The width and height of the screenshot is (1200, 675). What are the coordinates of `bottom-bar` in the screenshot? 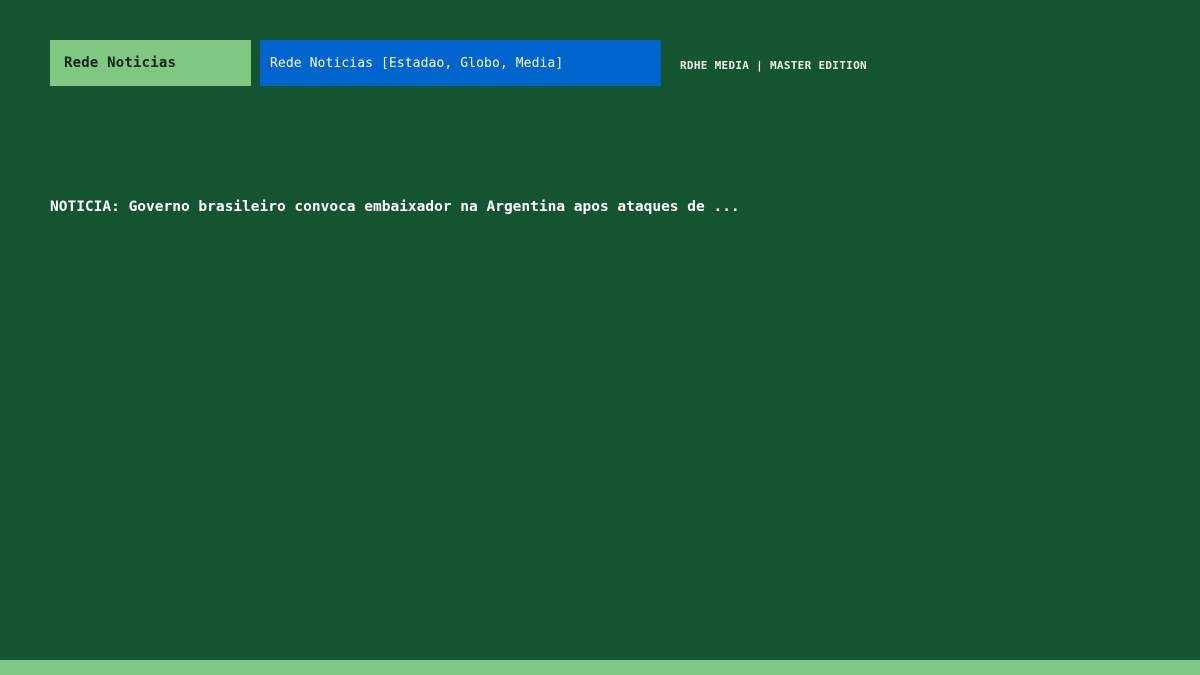 It's located at (600, 667).